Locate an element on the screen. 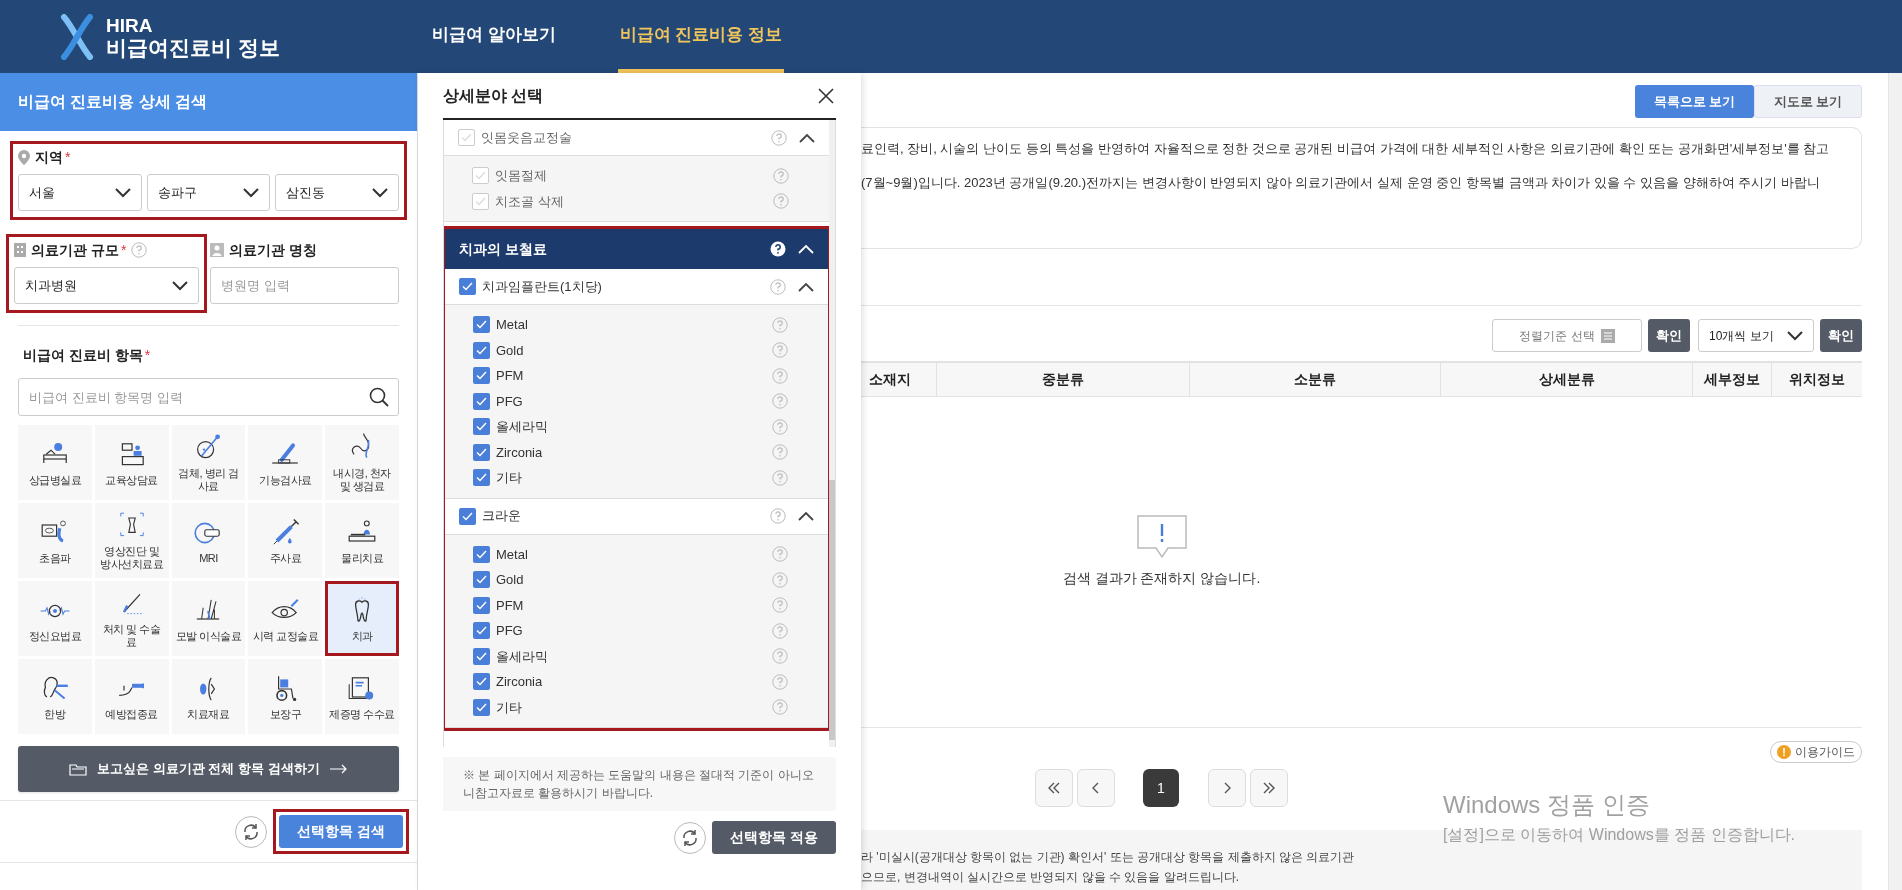 This screenshot has width=1902, height=890. page-number: 1 is located at coordinates (1161, 788).